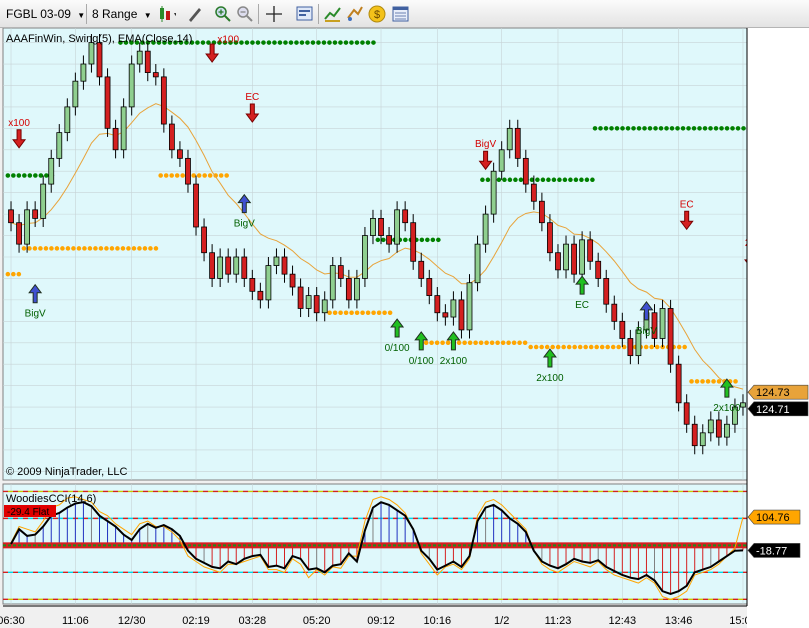 Image resolution: width=809 pixels, height=628 pixels. What do you see at coordinates (245, 14) in the screenshot?
I see `zoom-out-icon` at bounding box center [245, 14].